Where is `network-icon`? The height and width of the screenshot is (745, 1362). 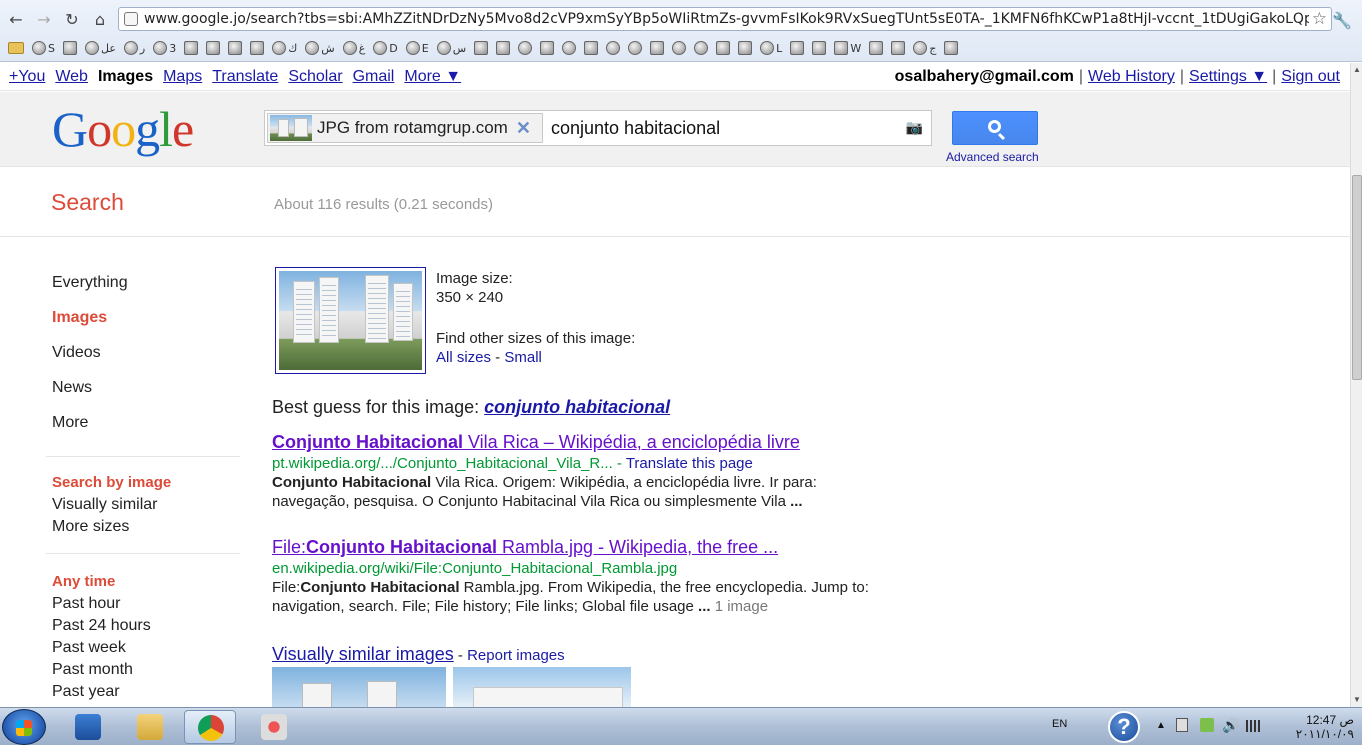 network-icon is located at coordinates (1253, 726).